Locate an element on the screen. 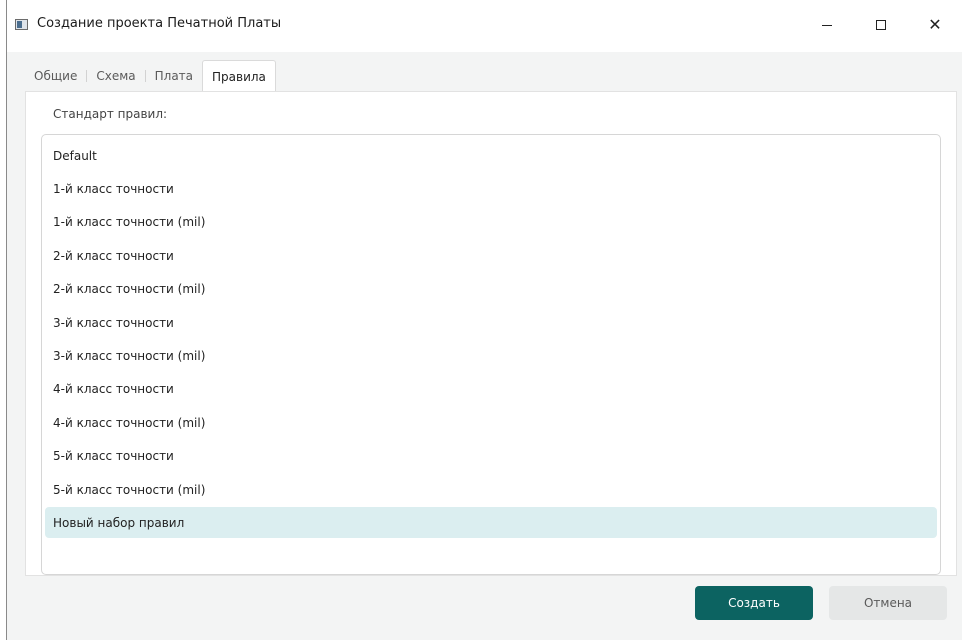 The height and width of the screenshot is (640, 962). app-window-icon is located at coordinates (21, 24).